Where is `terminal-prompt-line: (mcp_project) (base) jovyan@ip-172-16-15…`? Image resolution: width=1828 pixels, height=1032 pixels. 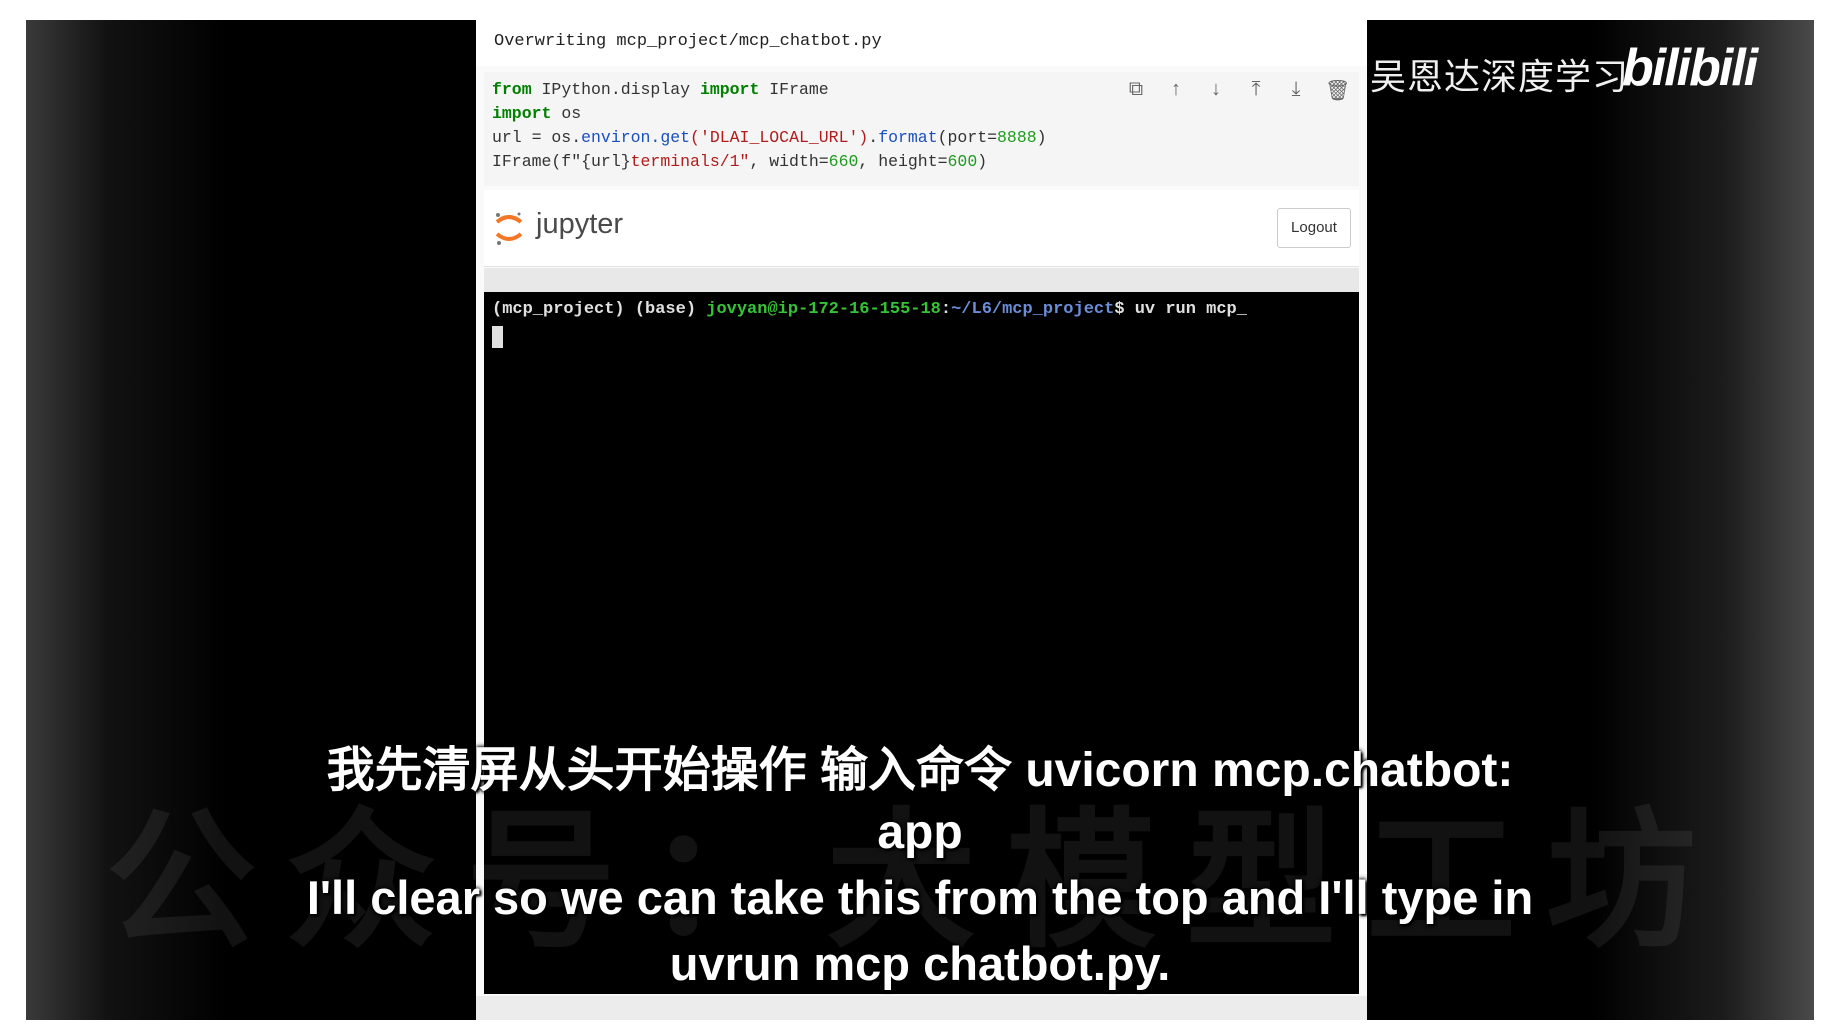 terminal-prompt-line: (mcp_project) (base) jovyan@ip-172-16-15… is located at coordinates (869, 309).